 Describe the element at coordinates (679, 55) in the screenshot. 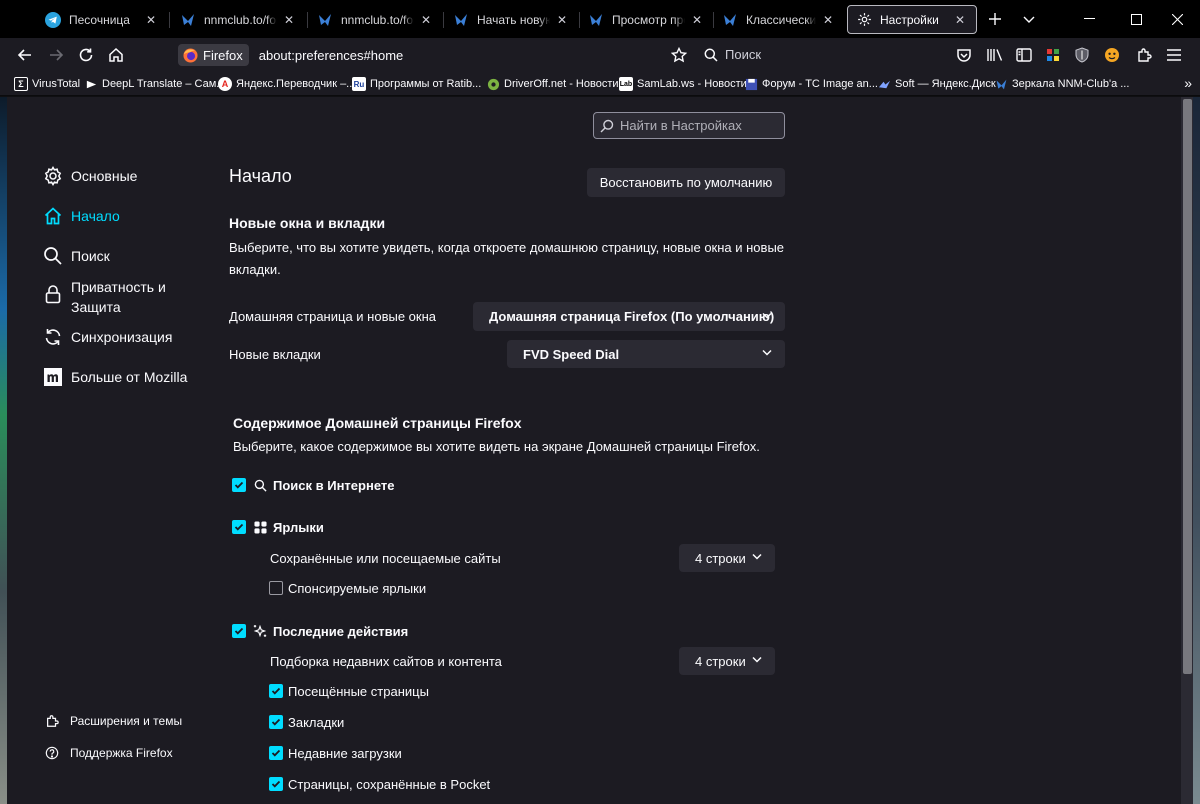

I see `bookmark-star-icon` at that location.